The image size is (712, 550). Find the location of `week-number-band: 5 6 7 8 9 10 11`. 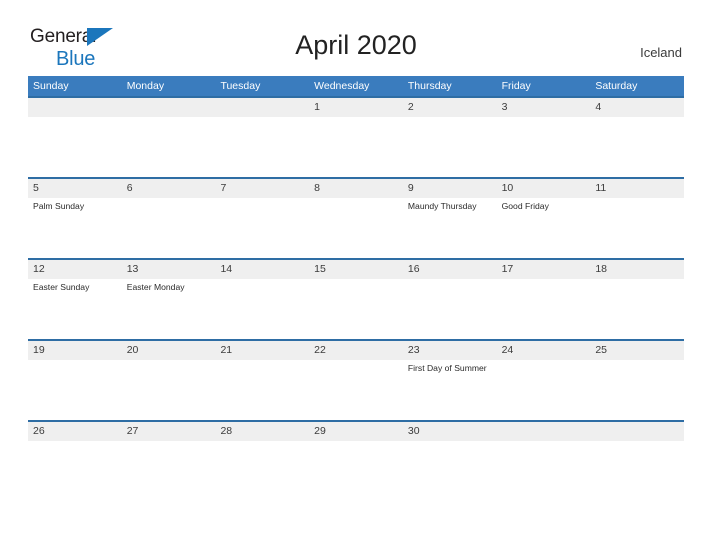

week-number-band: 5 6 7 8 9 10 11 is located at coordinates (356, 188).